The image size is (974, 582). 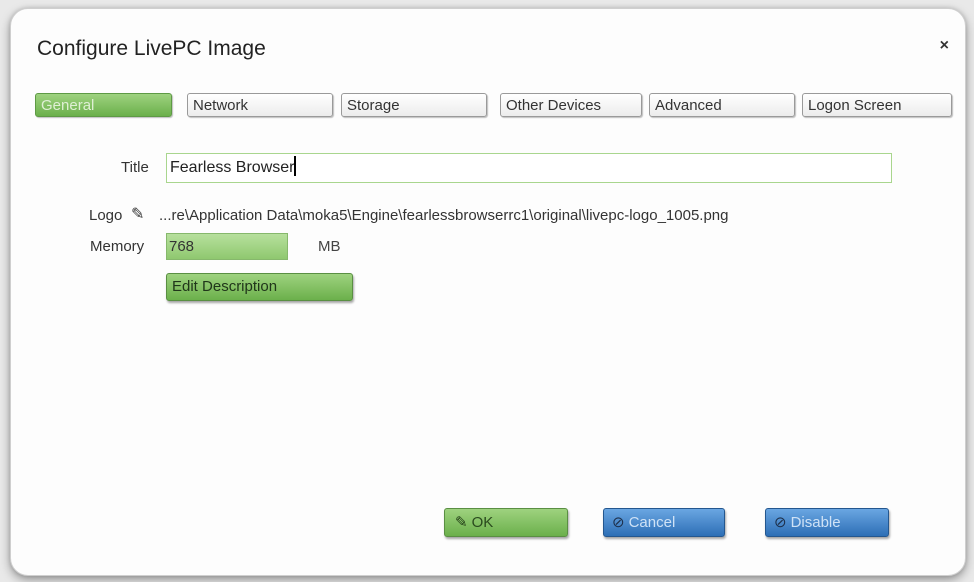 I want to click on title-input-value: Fearless Browser, so click(x=232, y=167).